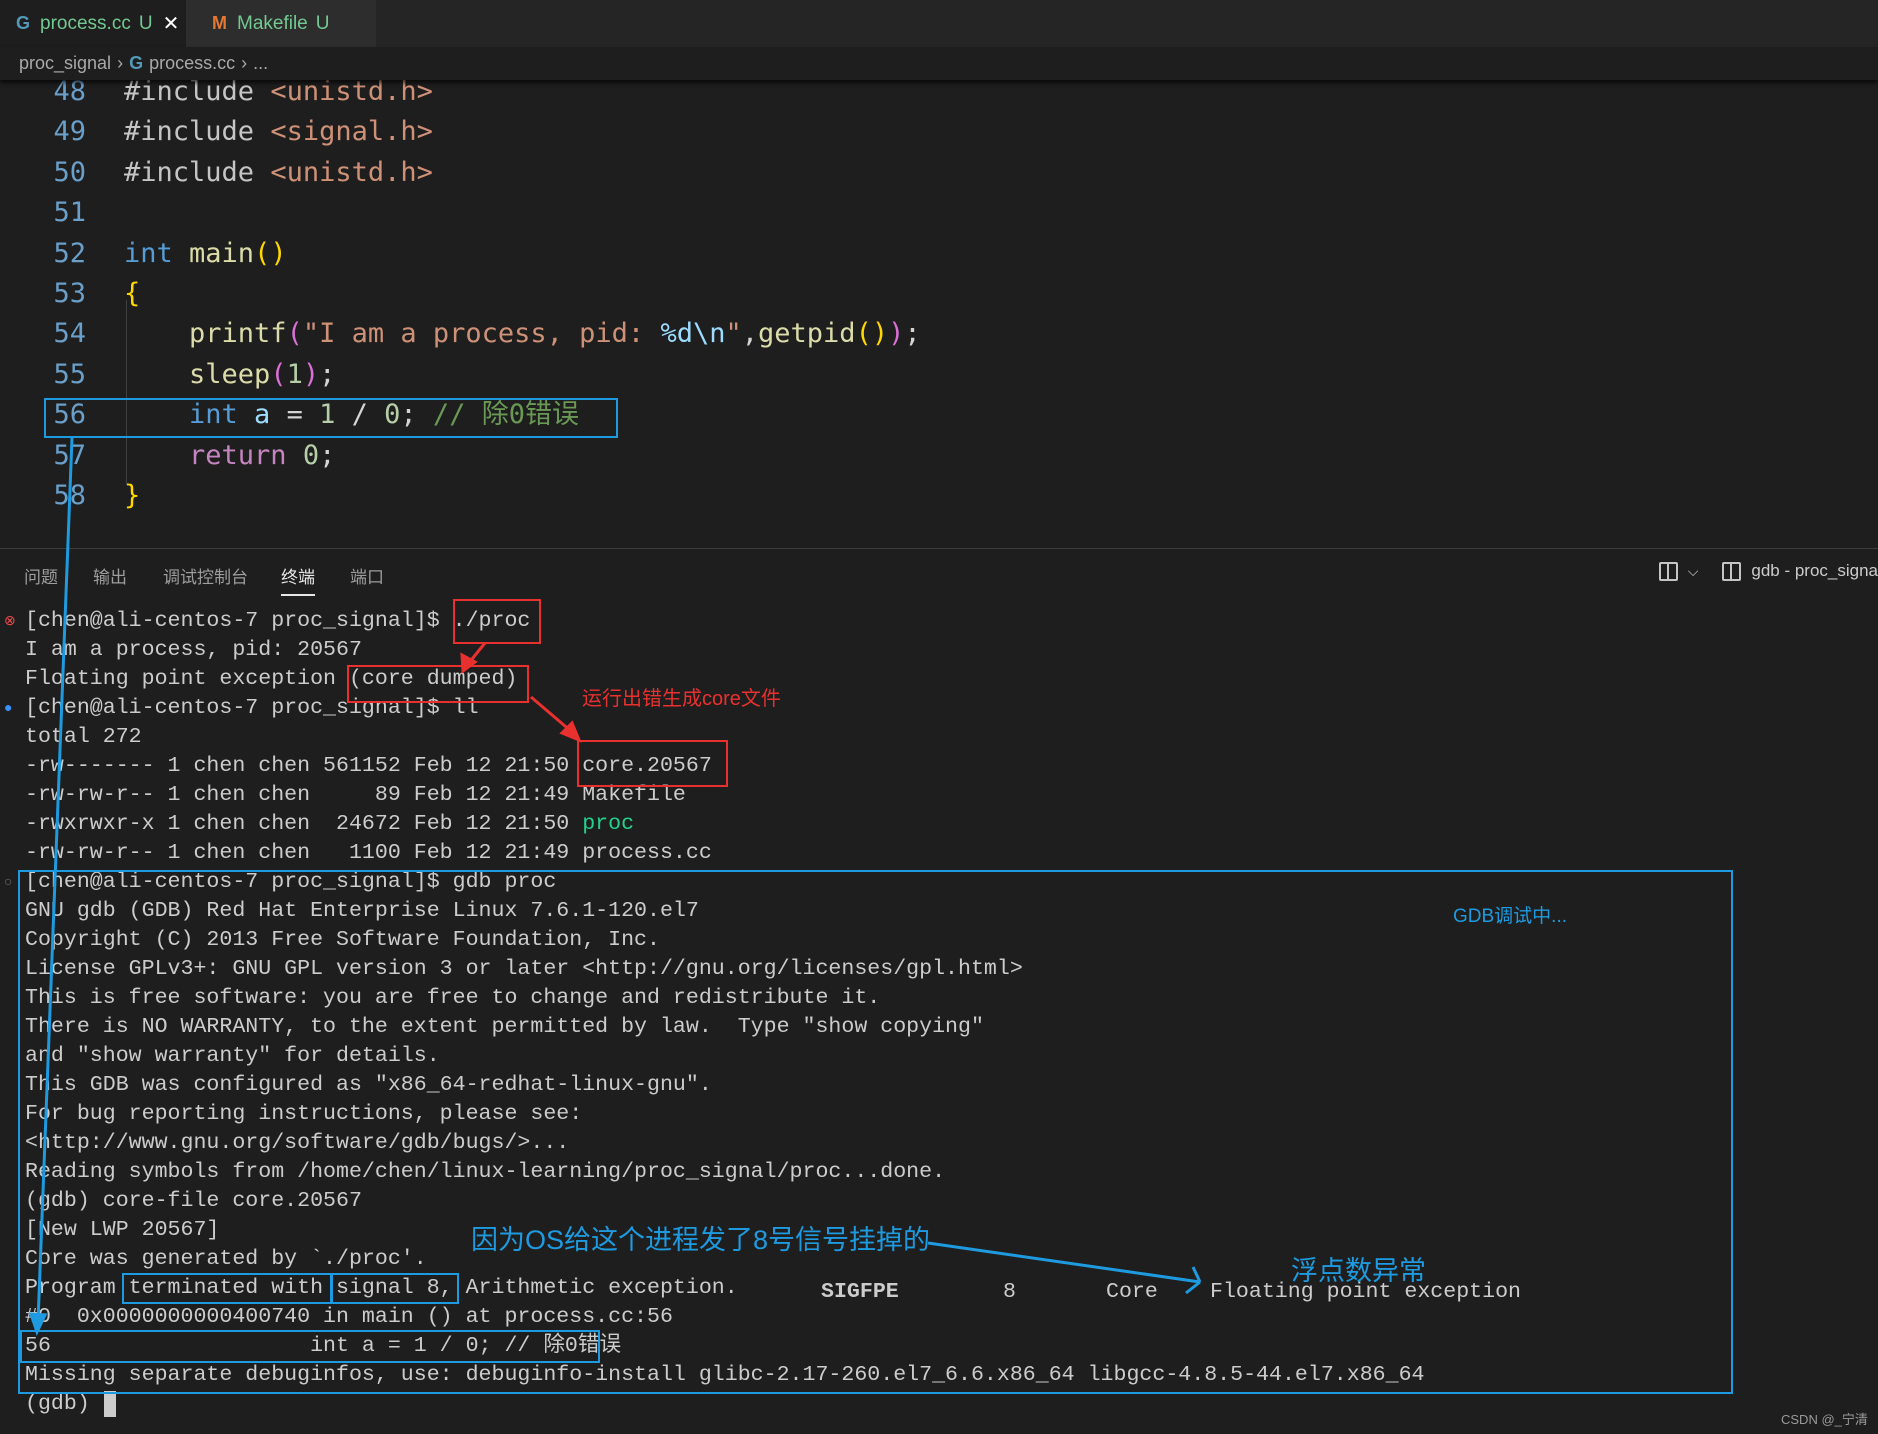  Describe the element at coordinates (69, 253) in the screenshot. I see `line-number: 52` at that location.